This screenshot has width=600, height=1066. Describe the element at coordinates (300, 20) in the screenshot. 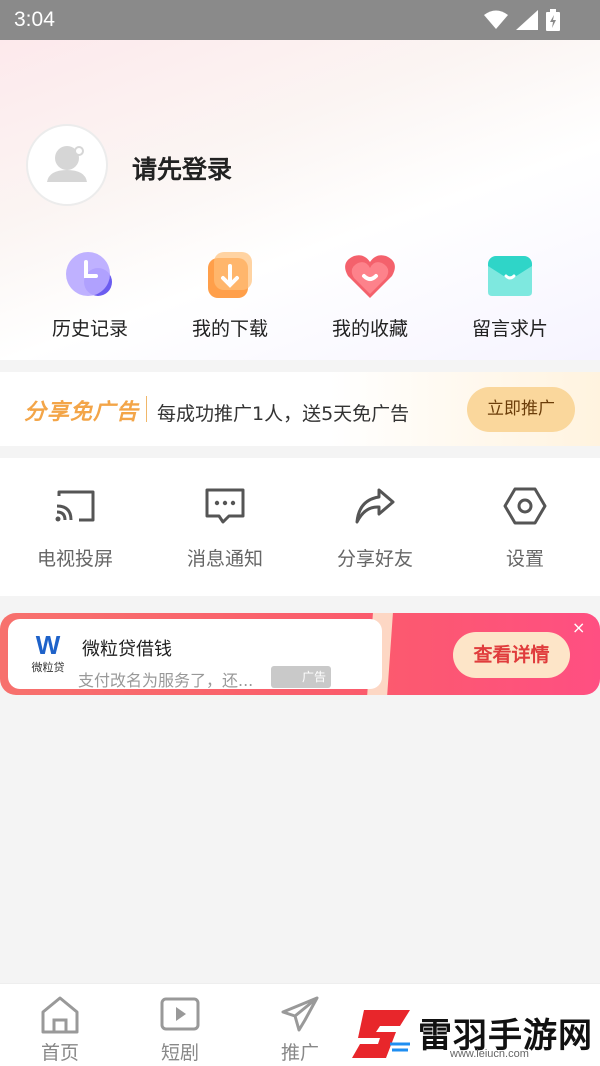

I see `status-bar: 3:04` at that location.